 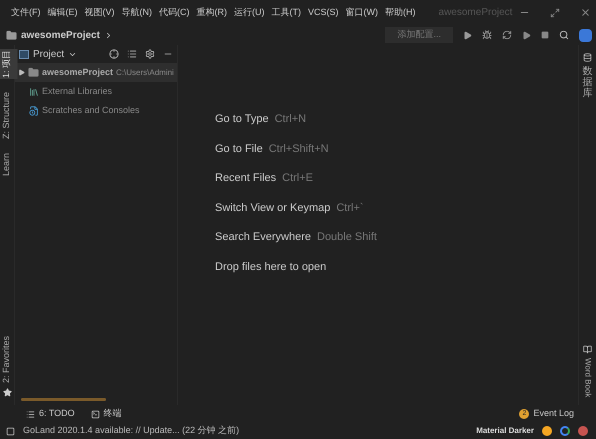 What do you see at coordinates (150, 54) in the screenshot?
I see `settings-icon` at bounding box center [150, 54].